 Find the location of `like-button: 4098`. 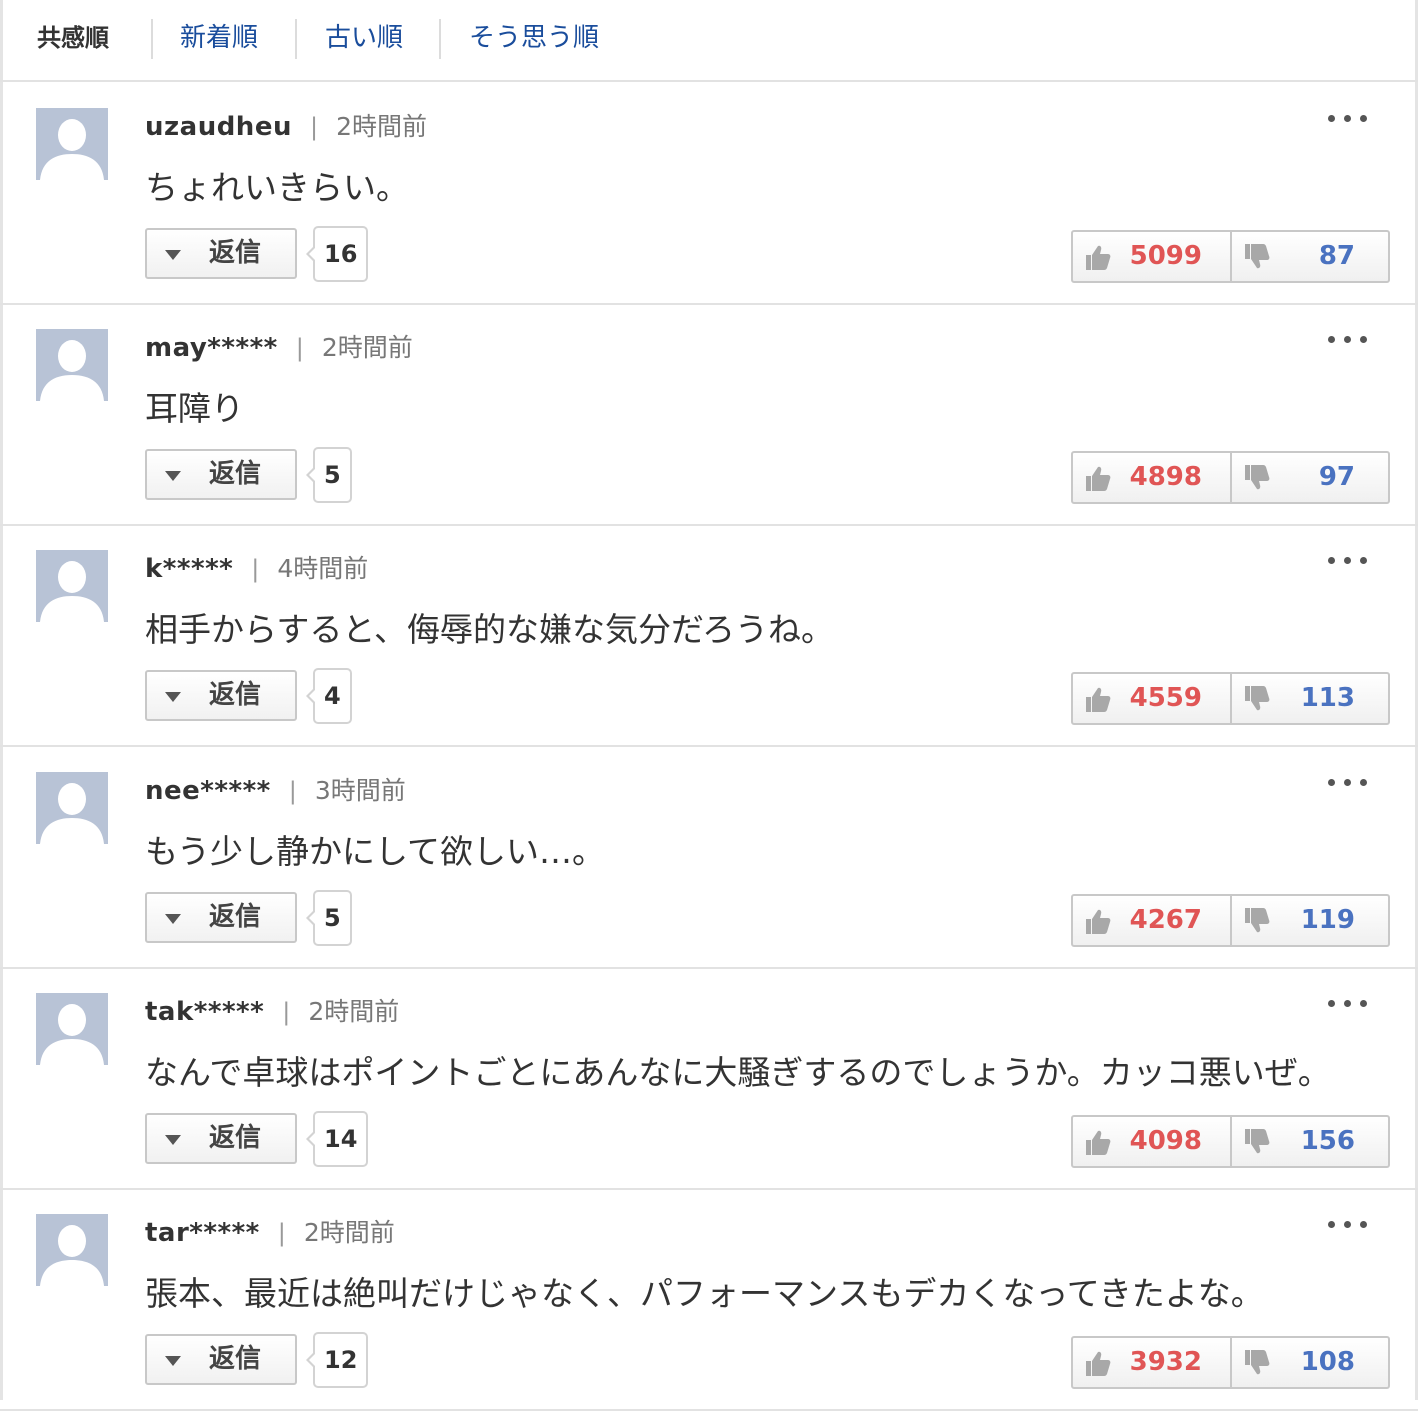

like-button: 4098 is located at coordinates (1152, 1141).